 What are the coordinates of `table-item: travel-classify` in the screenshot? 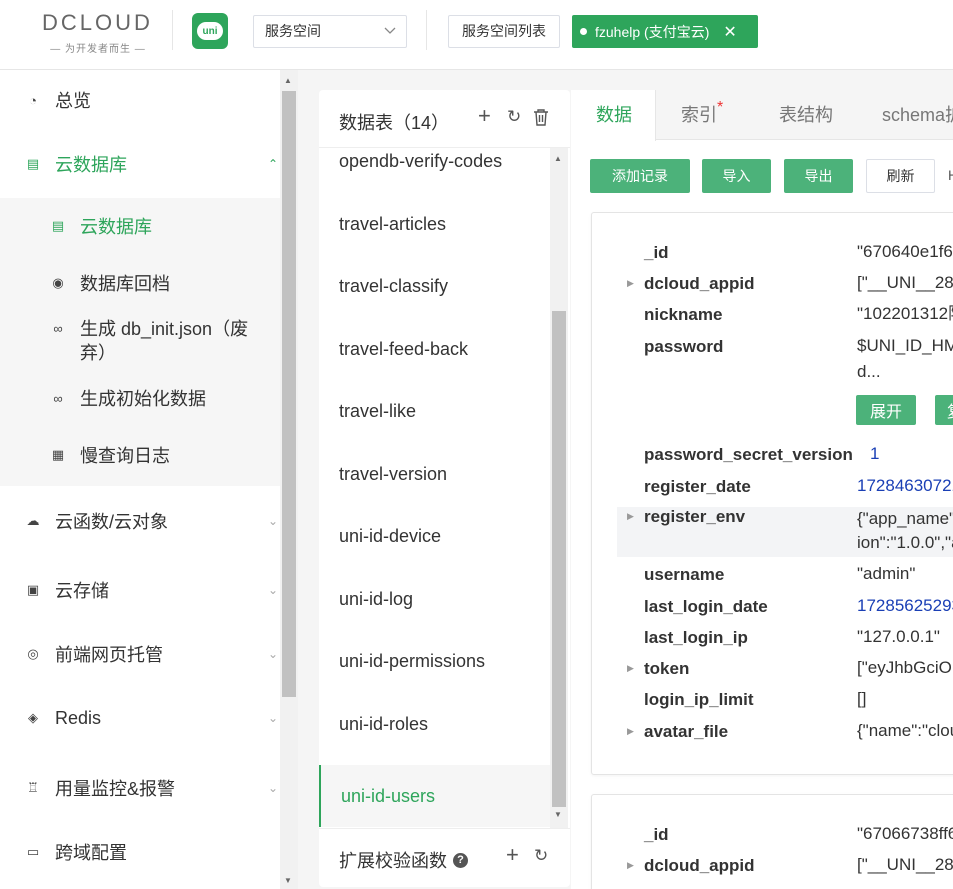 It's located at (434, 286).